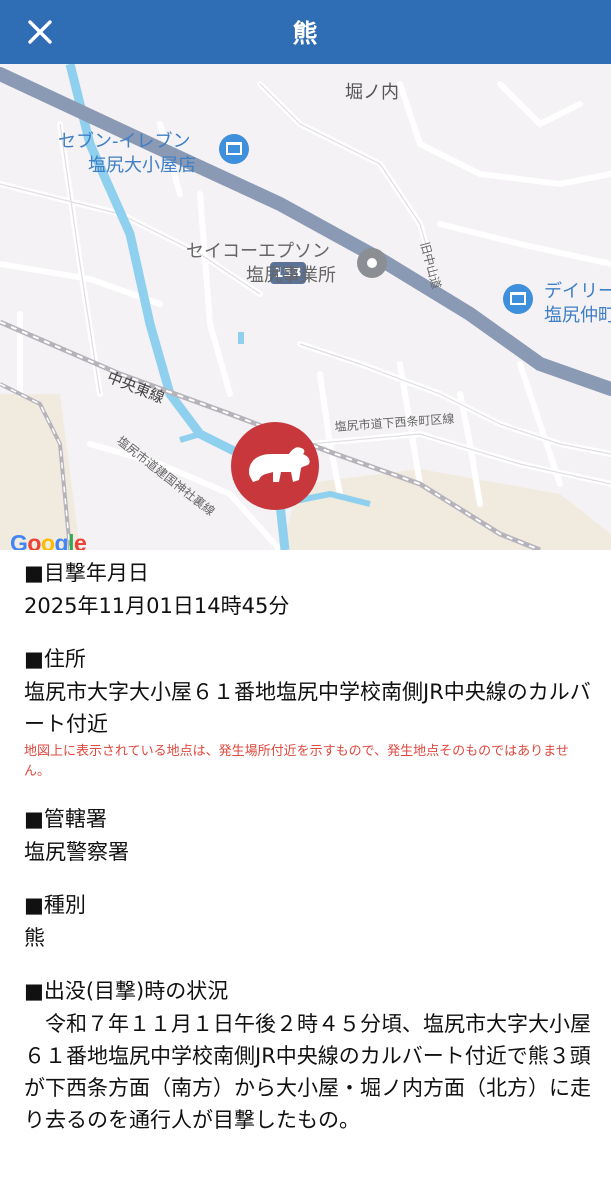 This screenshot has width=611, height=1200. I want to click on poi-branch: 塩尻大小屋店, so click(142, 165).